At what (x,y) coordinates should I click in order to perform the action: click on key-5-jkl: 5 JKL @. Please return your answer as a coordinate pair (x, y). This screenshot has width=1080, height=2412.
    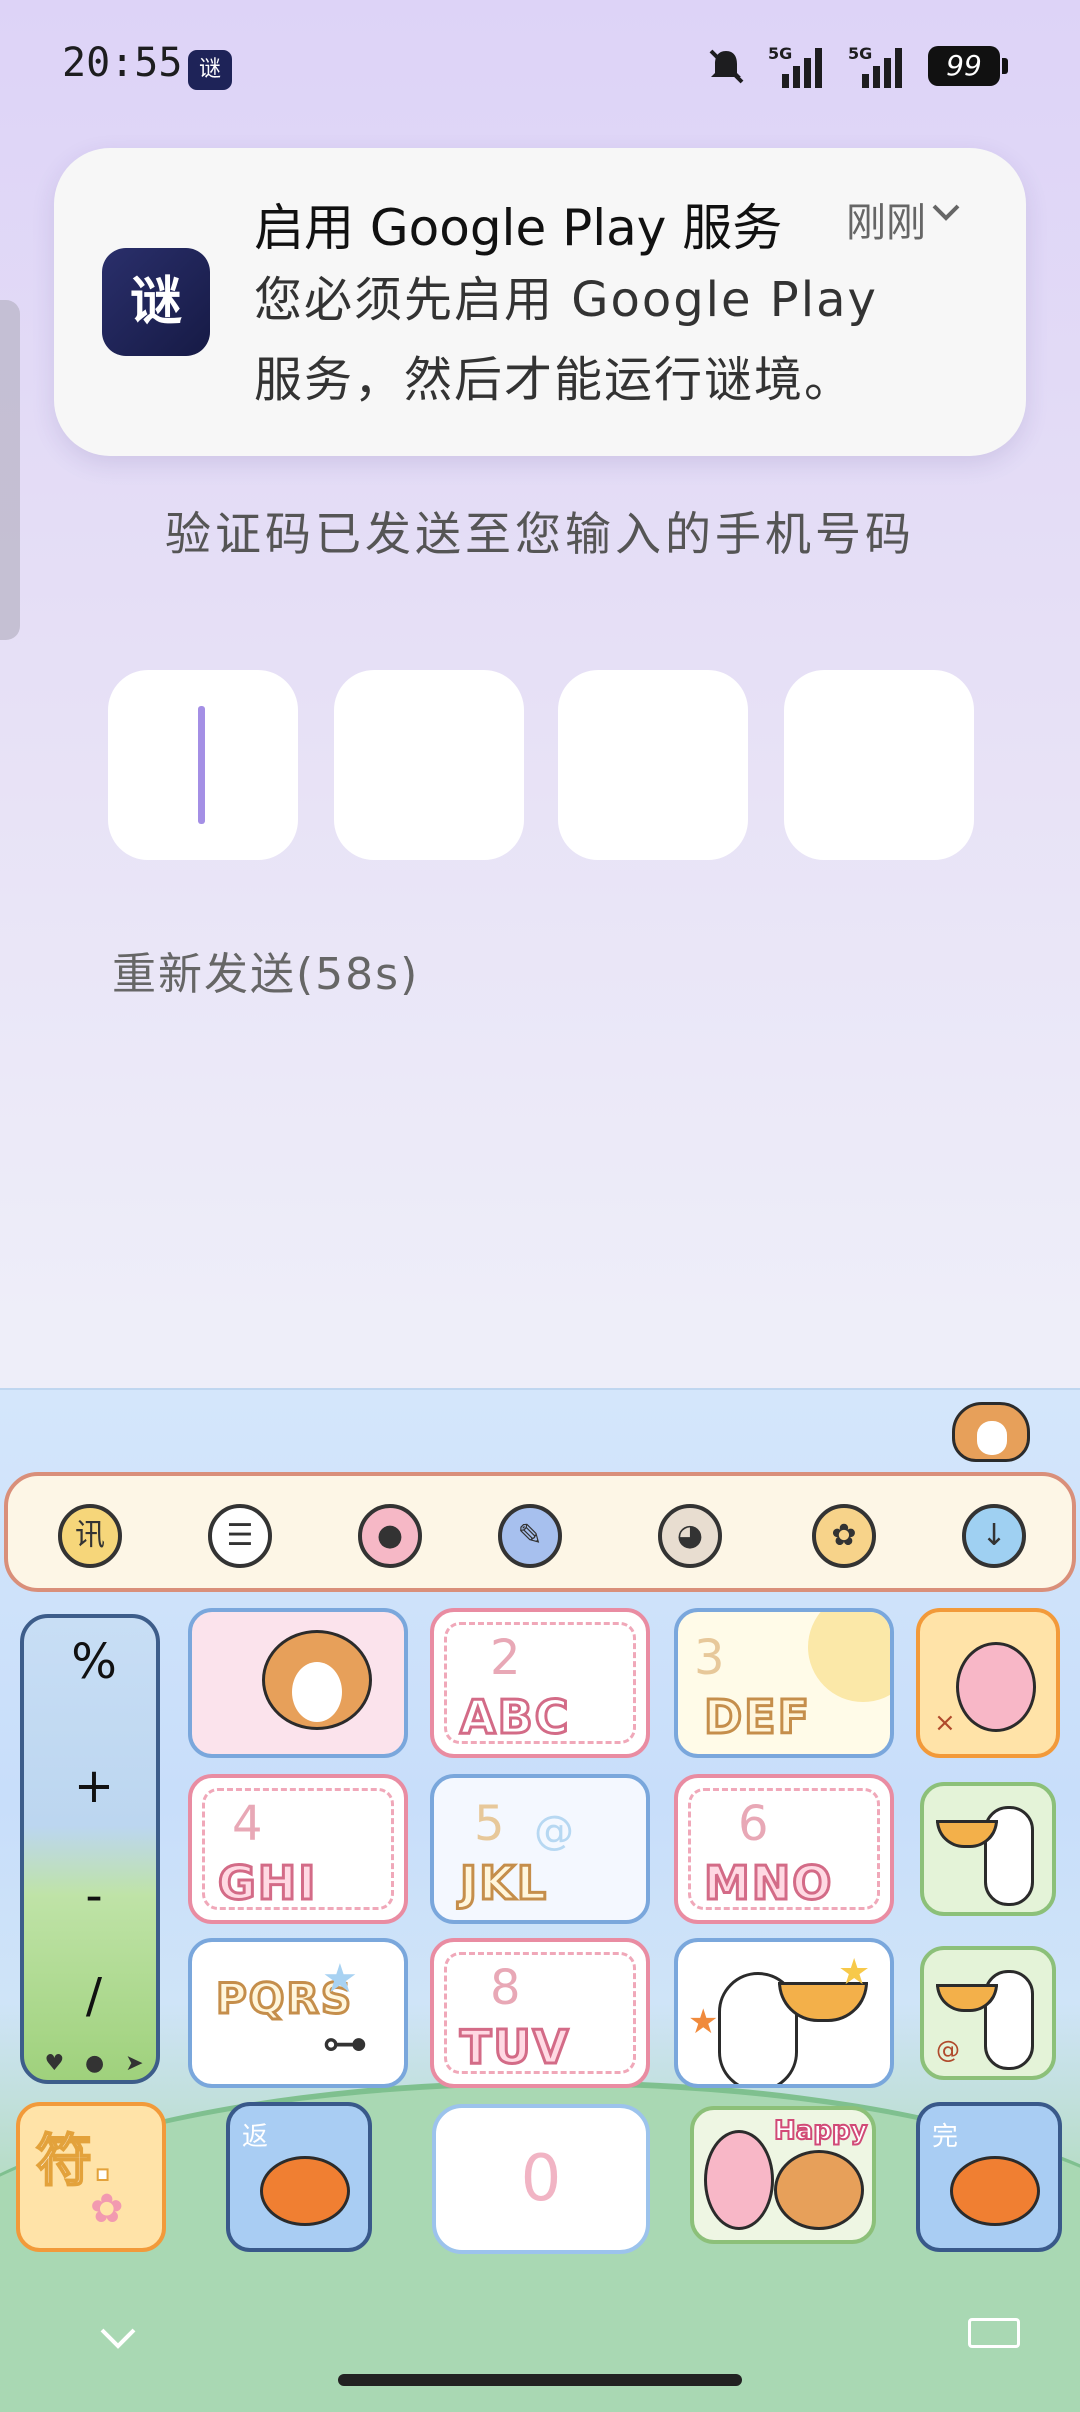
    Looking at the image, I should click on (540, 1849).